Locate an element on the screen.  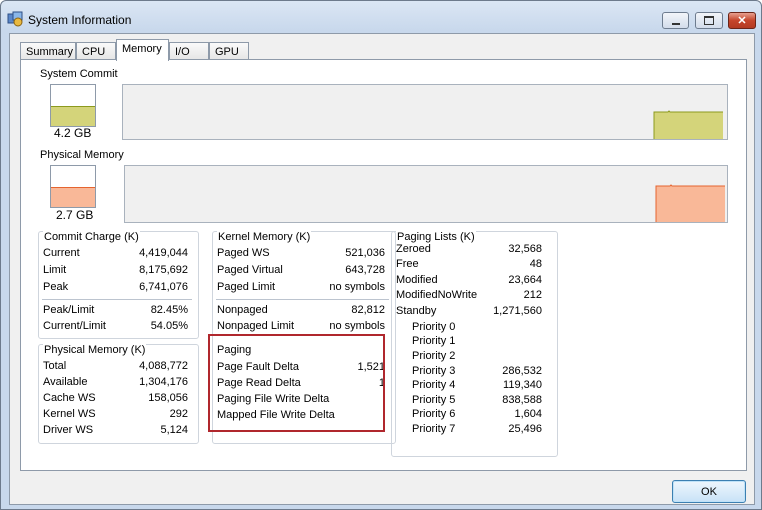
row-label: Driver WS is located at coordinates (68, 430).